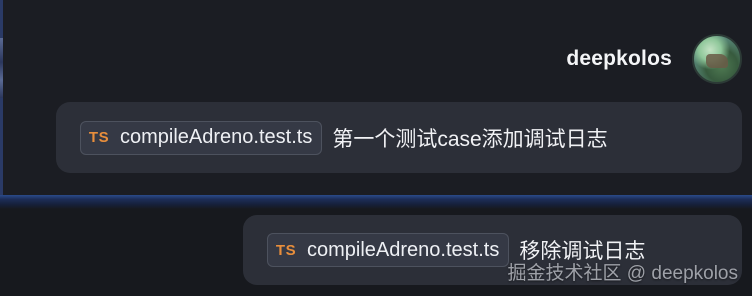  I want to click on message-header: deepkolos, so click(654, 59).